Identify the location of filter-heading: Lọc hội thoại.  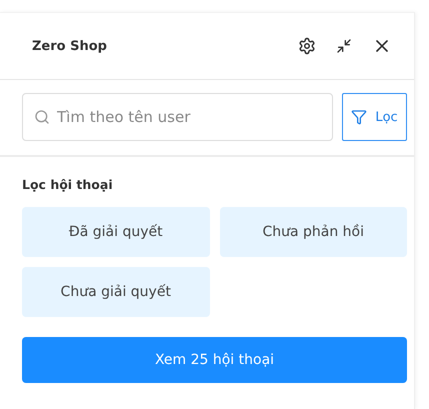
(68, 184).